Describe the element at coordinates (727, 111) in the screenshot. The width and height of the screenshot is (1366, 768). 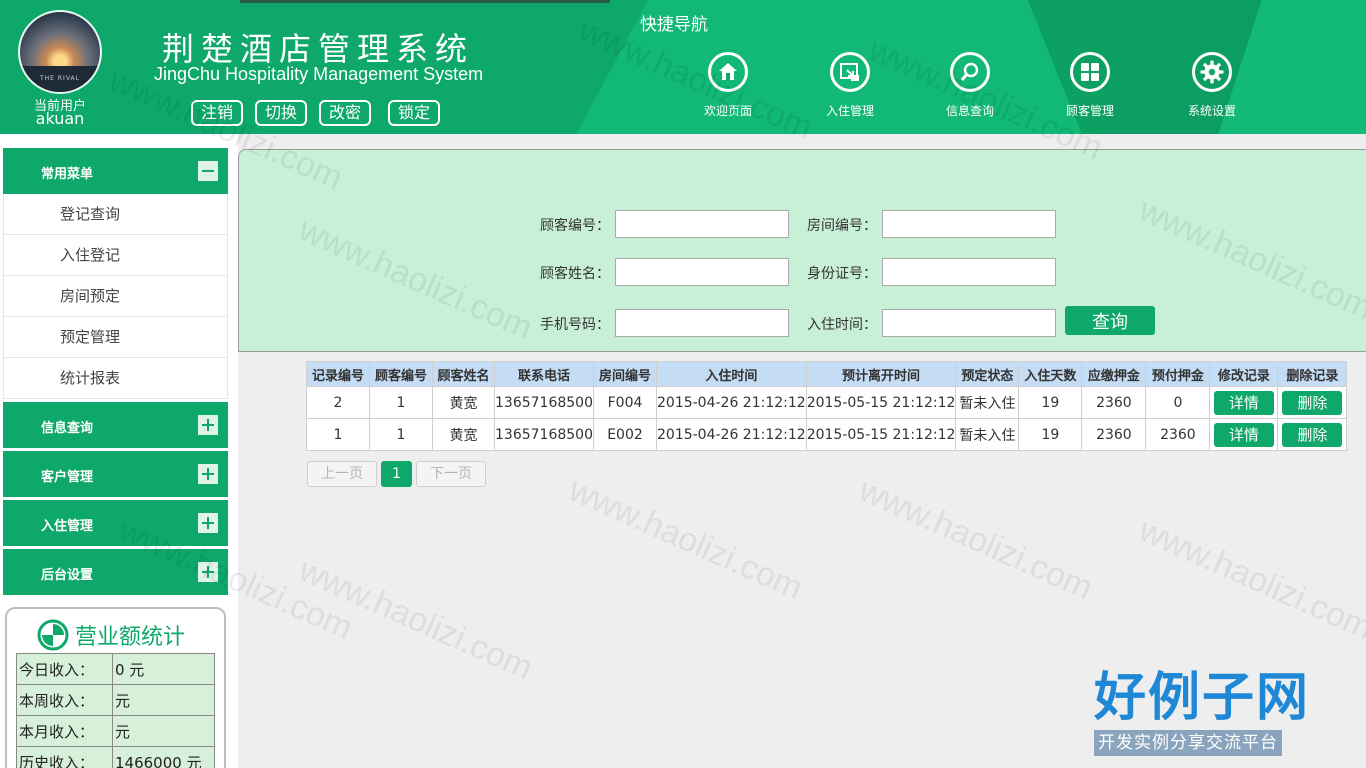
I see `quick-nav-welcome-label: 欢迎页面` at that location.